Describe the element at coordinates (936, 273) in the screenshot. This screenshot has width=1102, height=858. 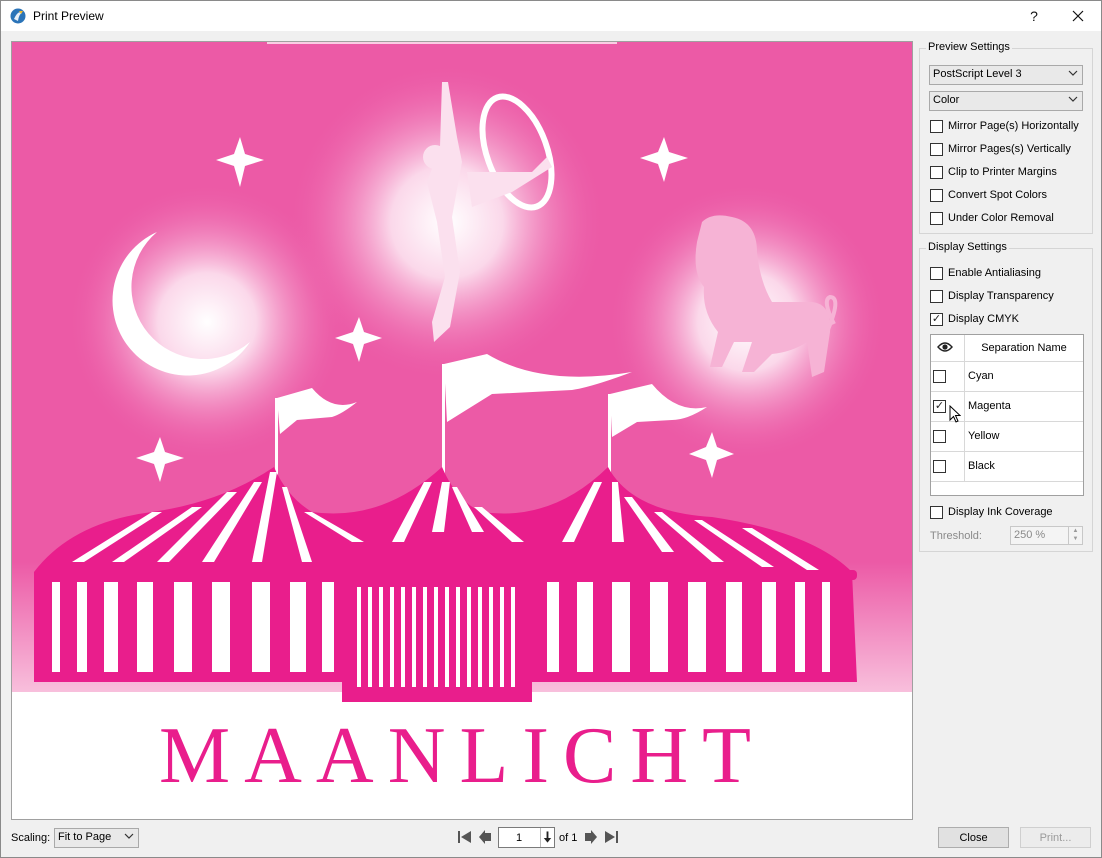
I see `antialiasing-checkbox` at that location.